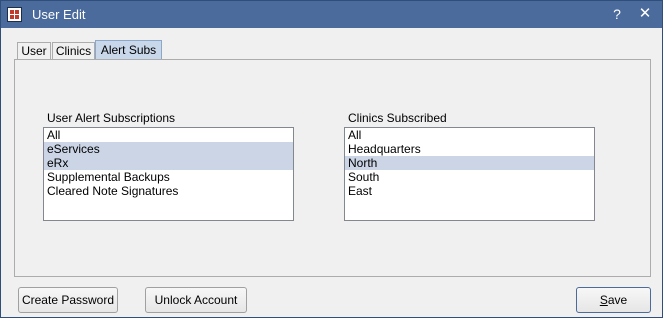  What do you see at coordinates (14, 14) in the screenshot?
I see `app-grid-icon` at bounding box center [14, 14].